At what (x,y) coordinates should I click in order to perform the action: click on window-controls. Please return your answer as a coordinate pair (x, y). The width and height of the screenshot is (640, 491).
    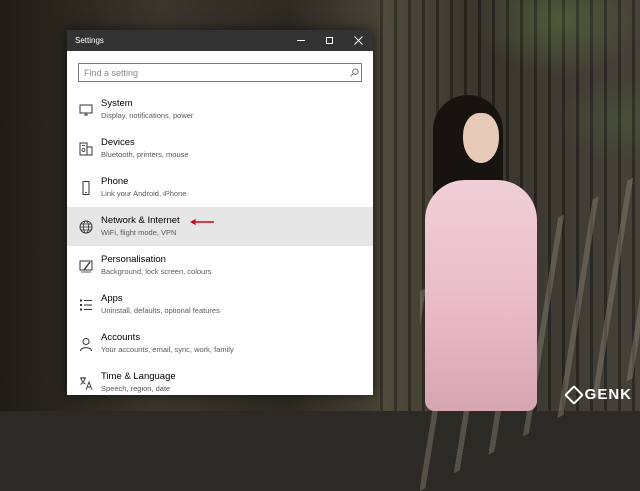
    Looking at the image, I should click on (329, 40).